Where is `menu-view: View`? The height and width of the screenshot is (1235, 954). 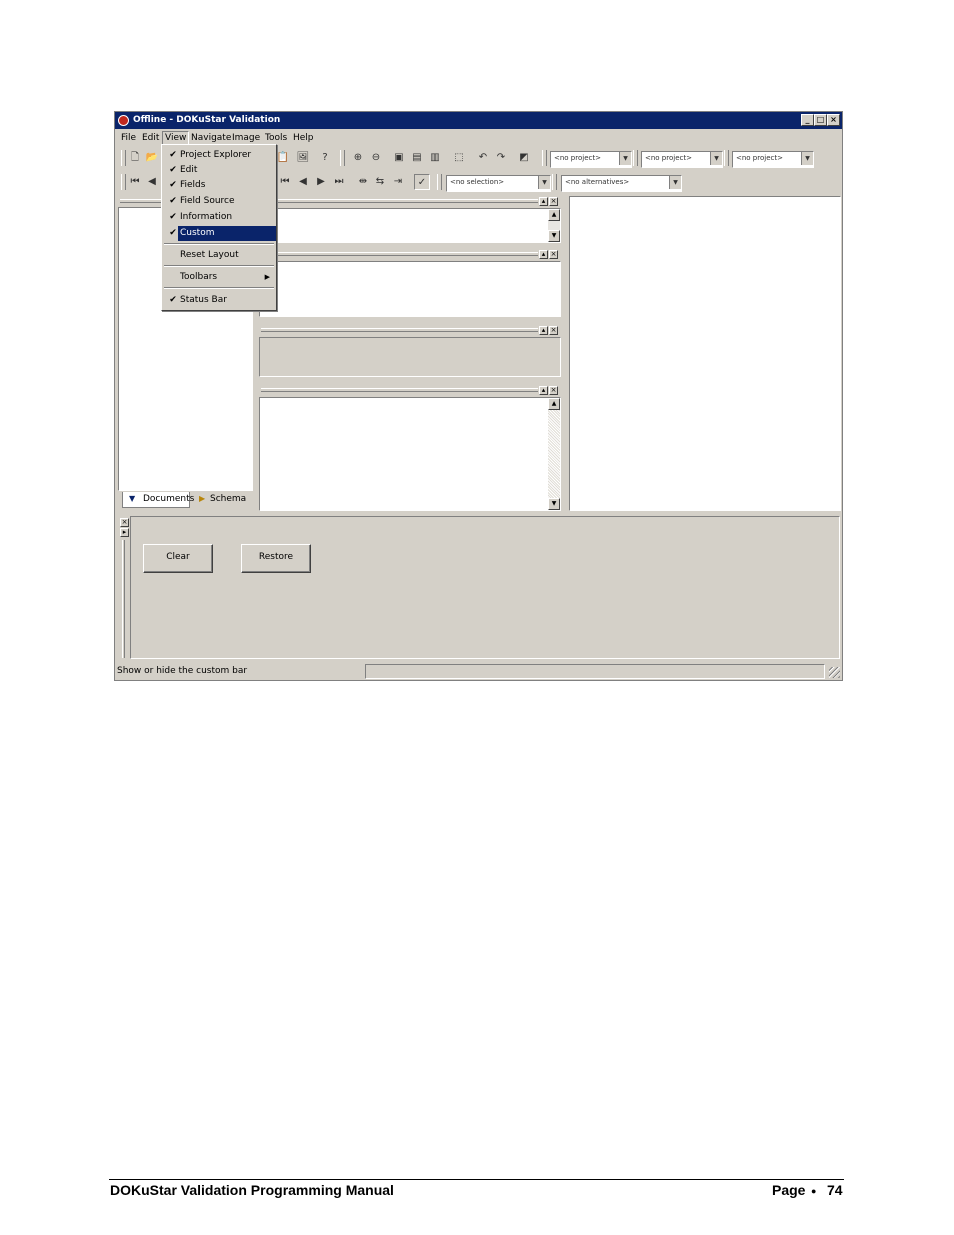
menu-view: View is located at coordinates (176, 138).